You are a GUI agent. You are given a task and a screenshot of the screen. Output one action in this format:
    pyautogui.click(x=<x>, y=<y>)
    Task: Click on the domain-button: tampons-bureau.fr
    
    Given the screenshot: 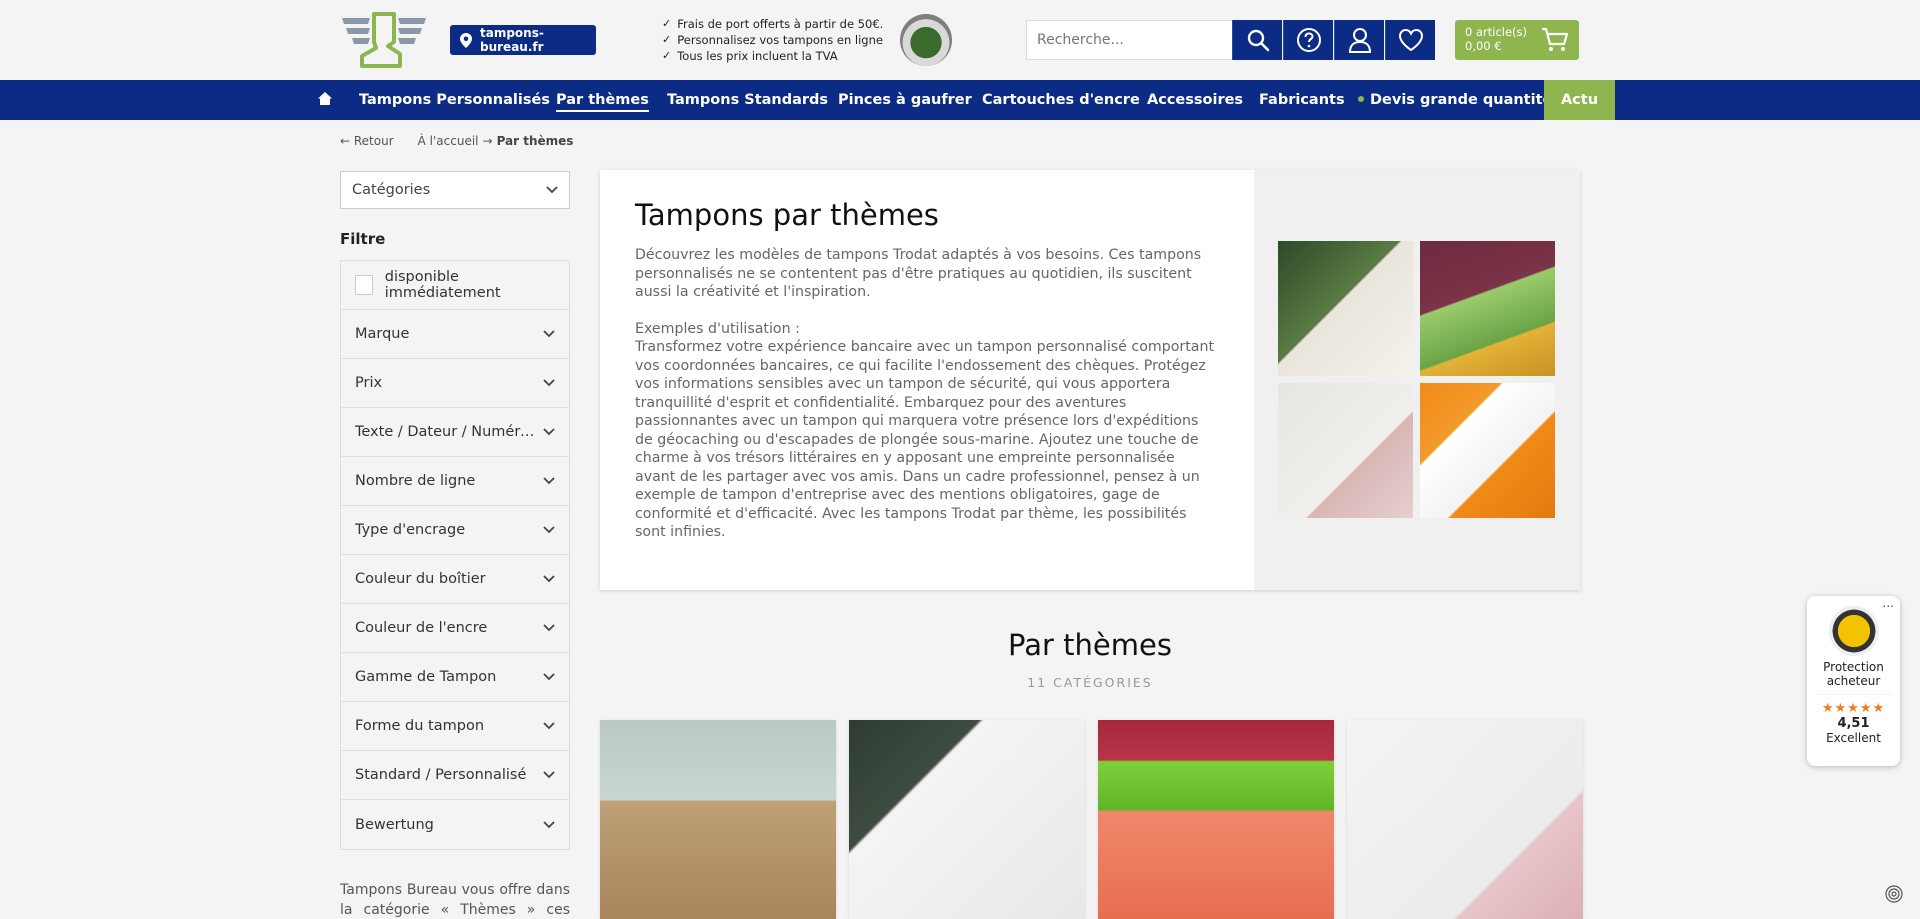 What is the action you would take?
    pyautogui.click(x=523, y=40)
    